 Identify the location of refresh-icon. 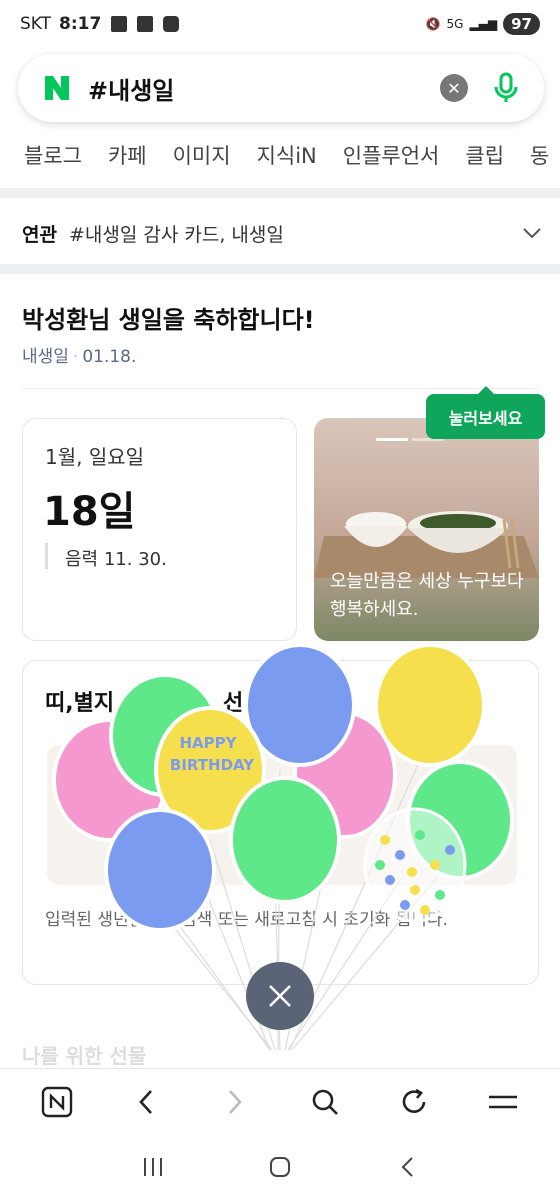
(414, 1102).